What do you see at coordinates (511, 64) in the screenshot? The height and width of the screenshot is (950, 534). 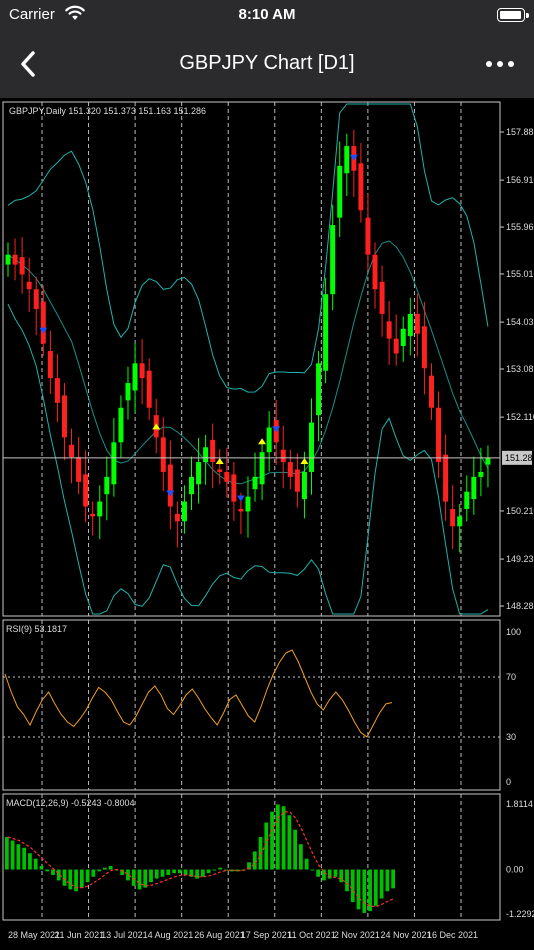 I see `more-dot-icon` at bounding box center [511, 64].